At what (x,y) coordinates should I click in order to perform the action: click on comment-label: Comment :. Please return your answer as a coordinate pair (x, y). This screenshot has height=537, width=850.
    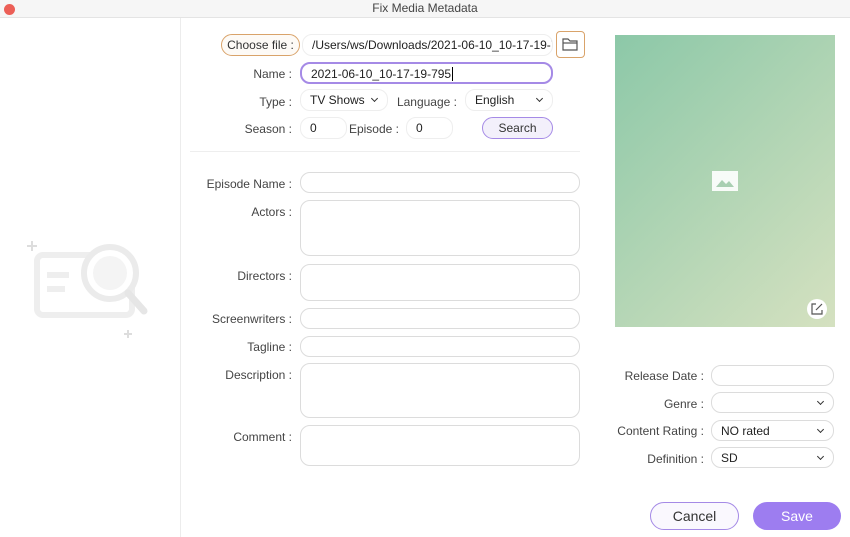
    Looking at the image, I should click on (262, 437).